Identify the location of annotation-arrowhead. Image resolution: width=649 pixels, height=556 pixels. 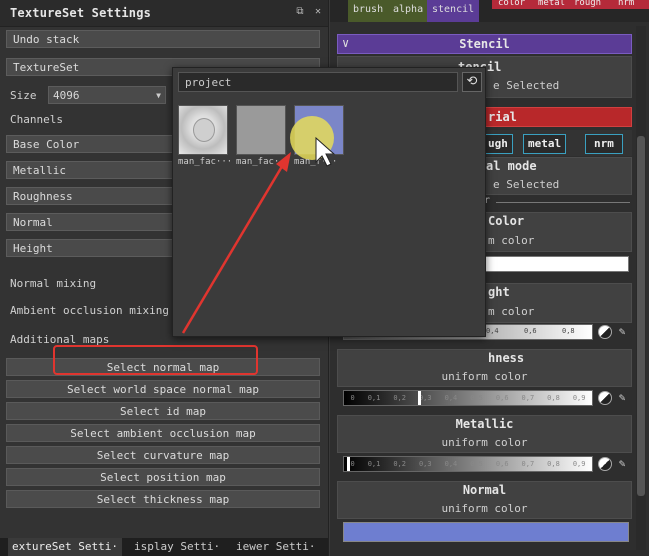
(283, 162).